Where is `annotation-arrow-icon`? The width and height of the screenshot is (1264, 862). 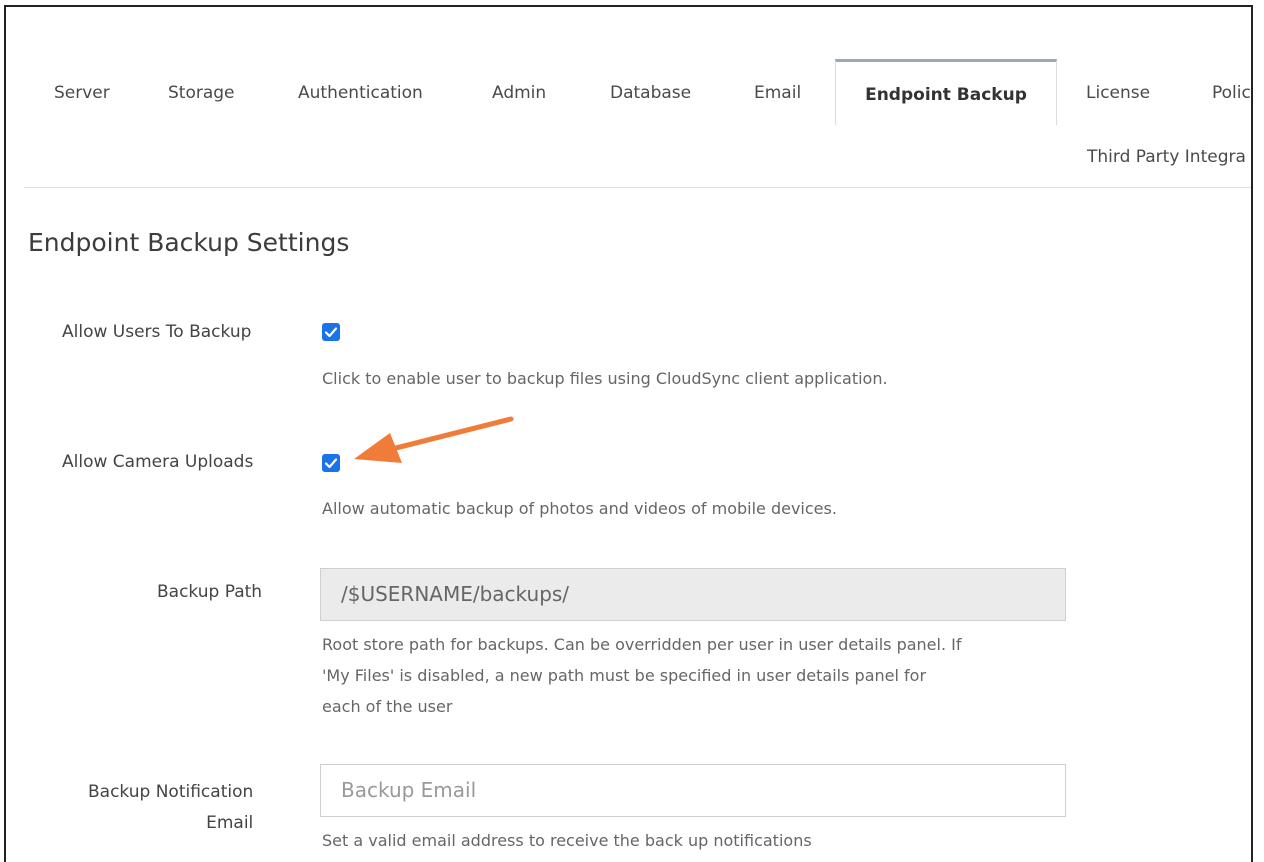
annotation-arrow-icon is located at coordinates (434, 439).